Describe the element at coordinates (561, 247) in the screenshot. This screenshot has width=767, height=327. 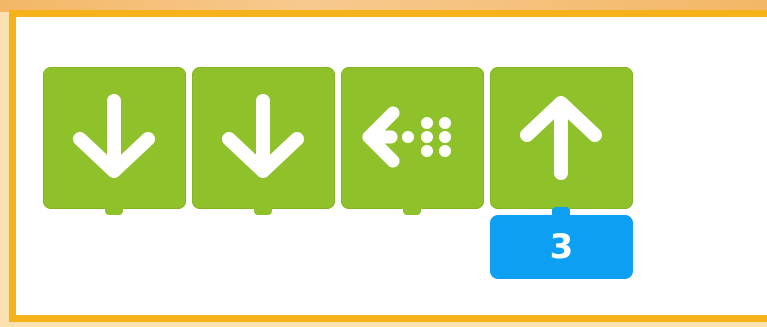
I see `repeat-count-value: 3` at that location.